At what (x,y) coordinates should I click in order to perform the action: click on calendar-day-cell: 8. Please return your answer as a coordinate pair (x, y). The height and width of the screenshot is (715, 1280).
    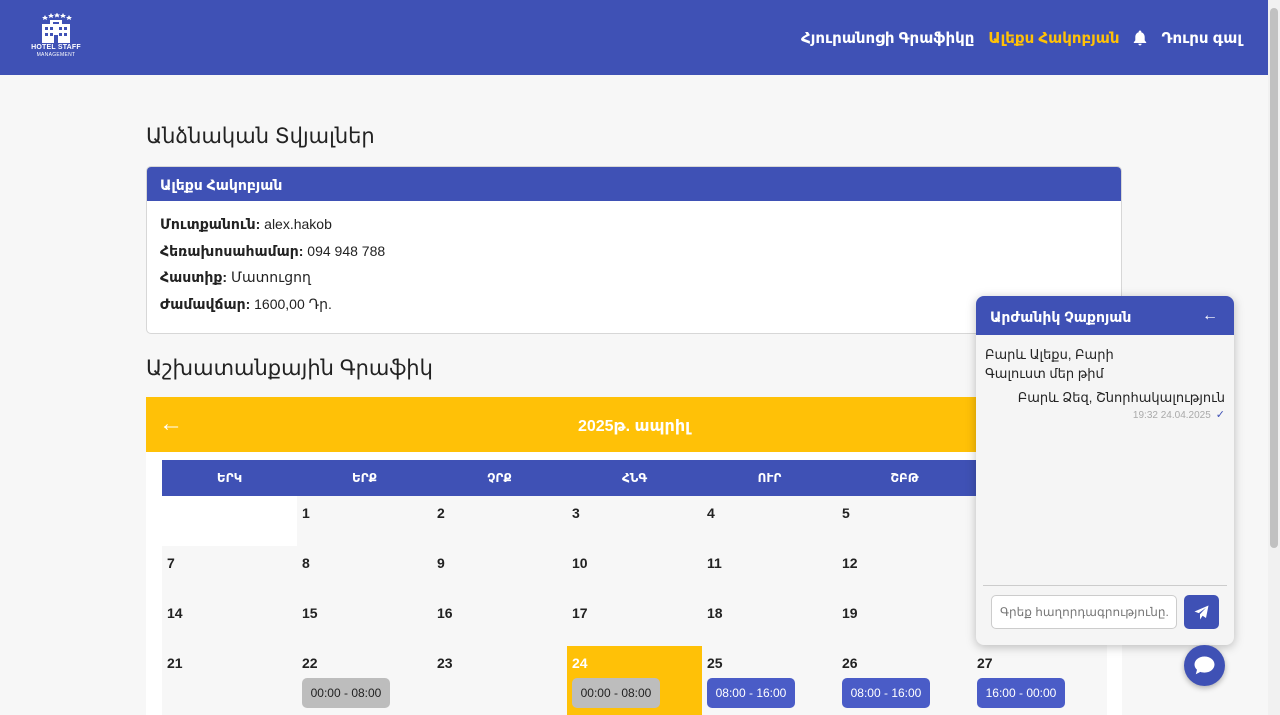
    Looking at the image, I should click on (364, 571).